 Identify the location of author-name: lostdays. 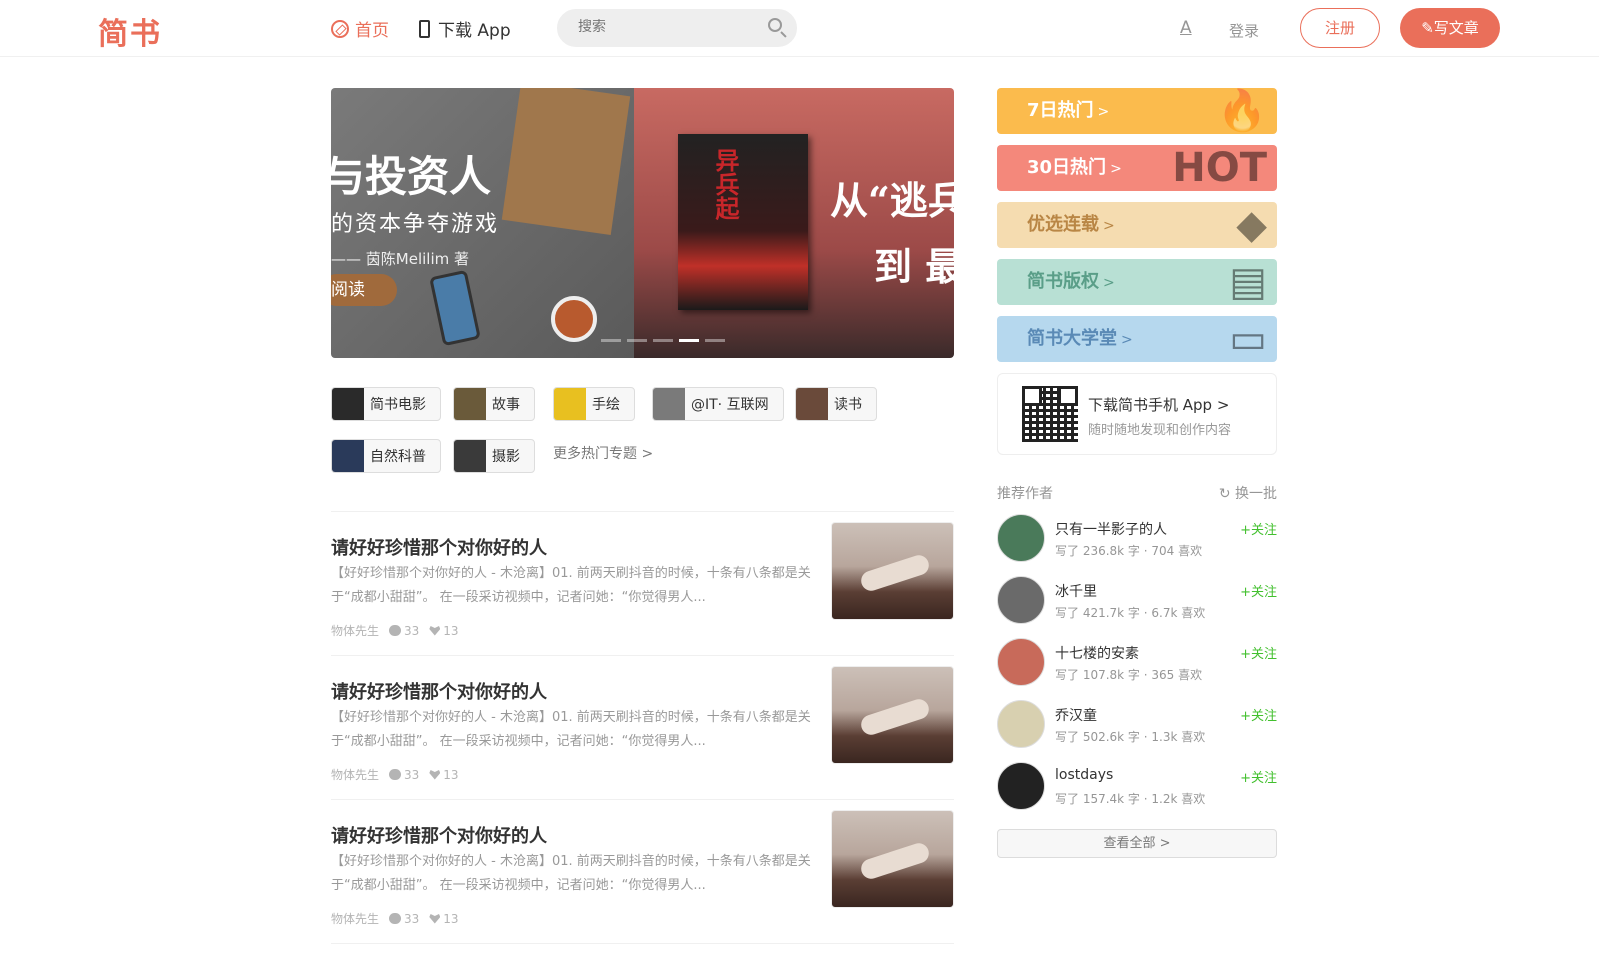
(1084, 775).